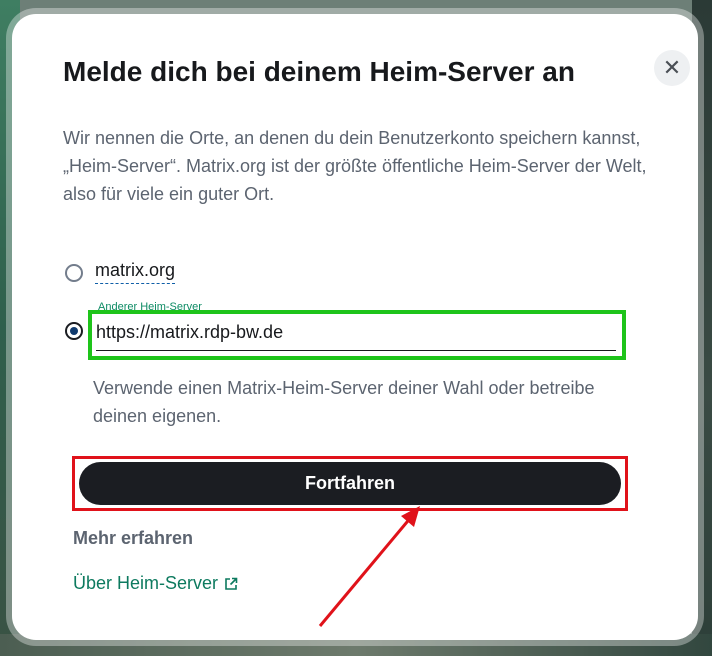 The width and height of the screenshot is (712, 656). I want to click on other-server-input, so click(356, 332).